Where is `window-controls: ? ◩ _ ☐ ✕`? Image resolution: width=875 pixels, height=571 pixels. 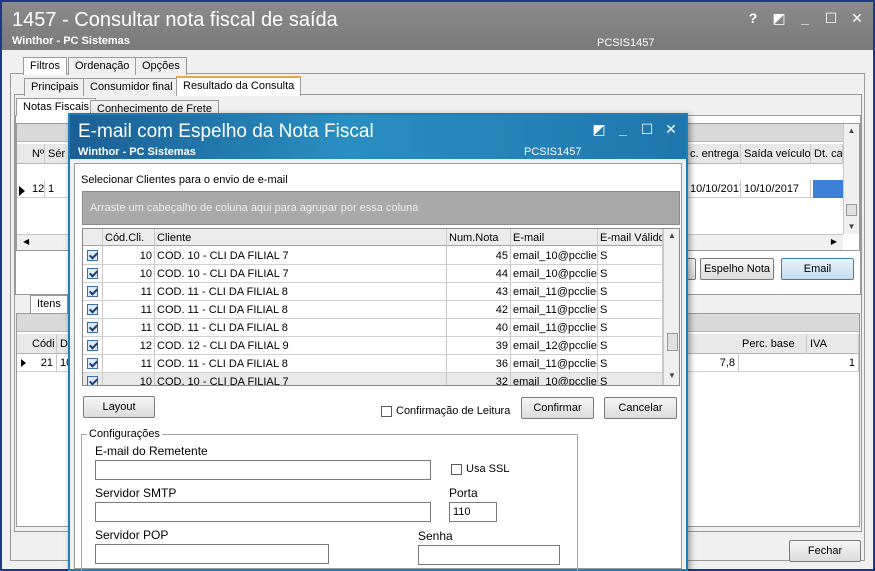
window-controls: ? ◩ _ ☐ ✕ is located at coordinates (805, 18).